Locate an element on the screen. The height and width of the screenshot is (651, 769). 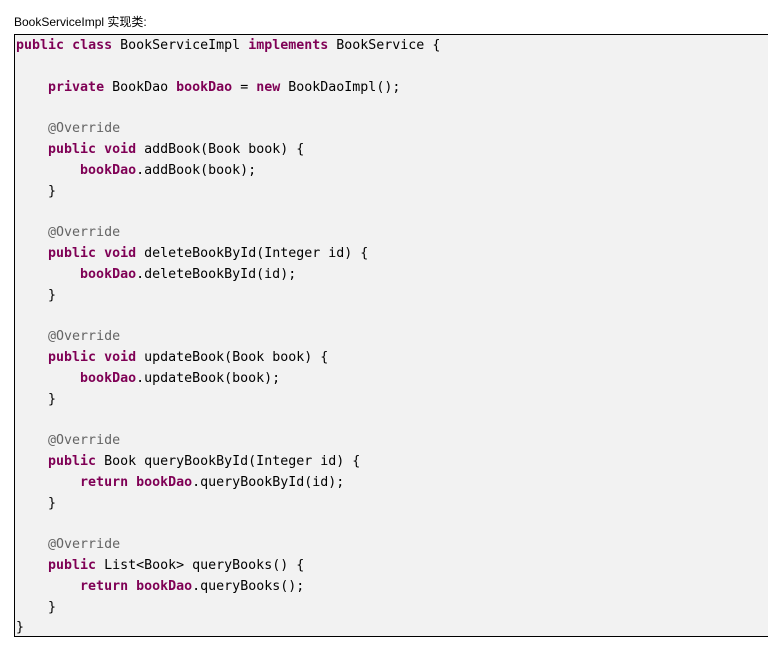
code-keyword: implements is located at coordinates (288, 45).